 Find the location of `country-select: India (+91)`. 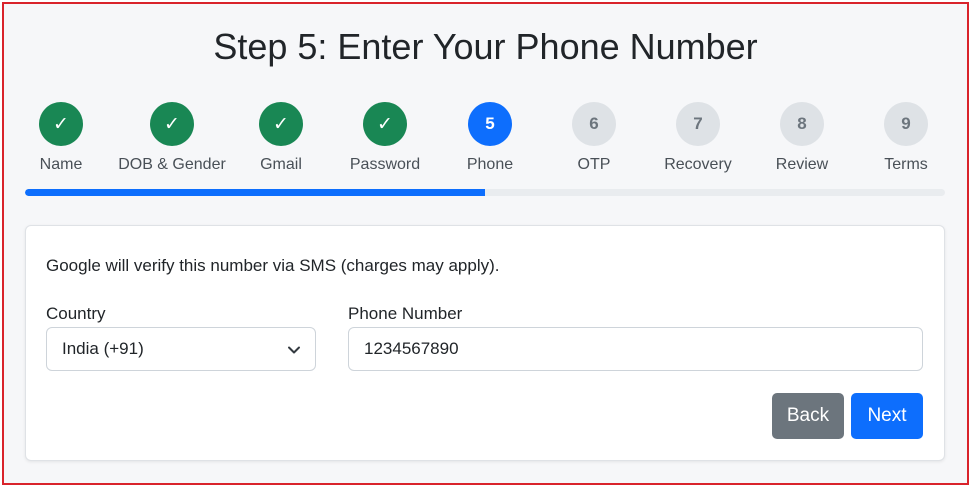

country-select: India (+91) is located at coordinates (181, 349).